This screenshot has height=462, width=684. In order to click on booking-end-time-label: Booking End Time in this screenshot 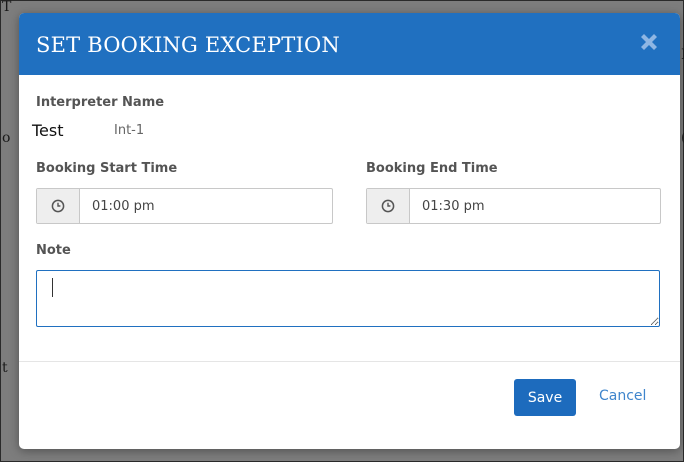, I will do `click(432, 168)`.